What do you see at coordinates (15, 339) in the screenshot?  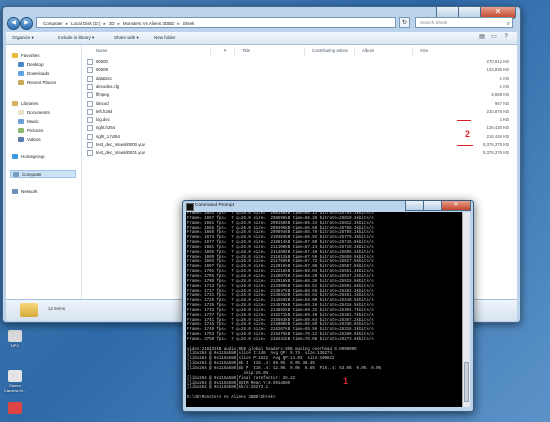 I see `desktop-shortcut: NPC` at bounding box center [15, 339].